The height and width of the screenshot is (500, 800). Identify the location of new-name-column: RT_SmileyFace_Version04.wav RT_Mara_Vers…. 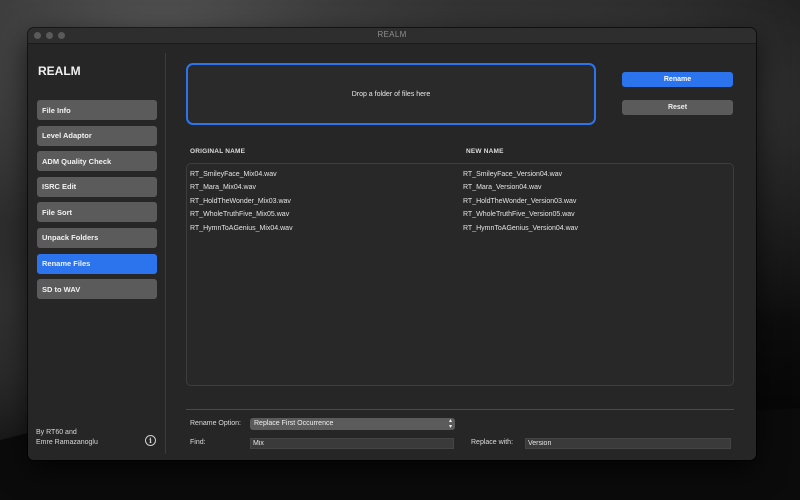
(520, 201).